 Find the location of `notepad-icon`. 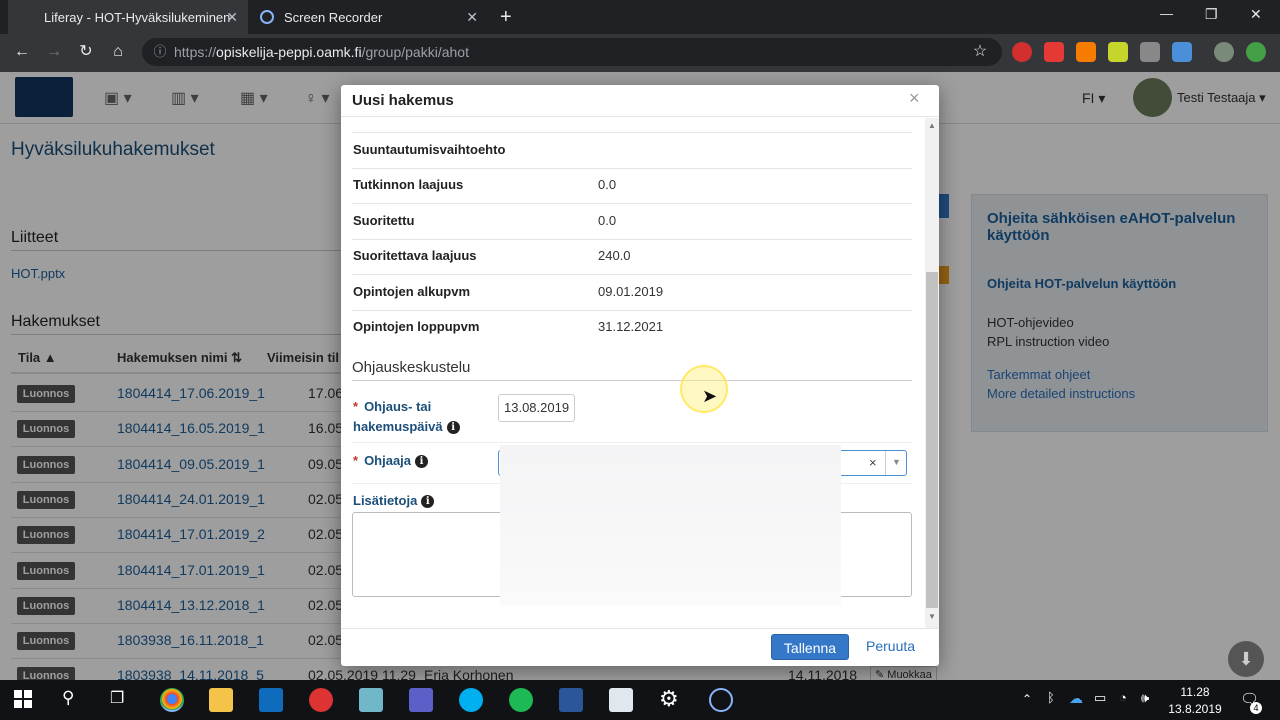

notepad-icon is located at coordinates (621, 700).